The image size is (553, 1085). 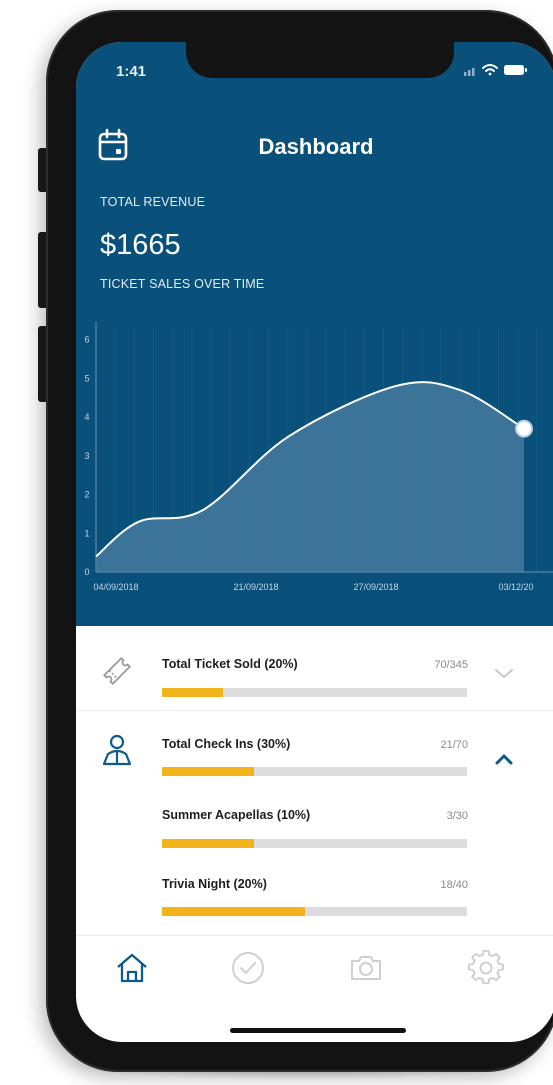 I want to click on wifi-icon, so click(x=490, y=70).